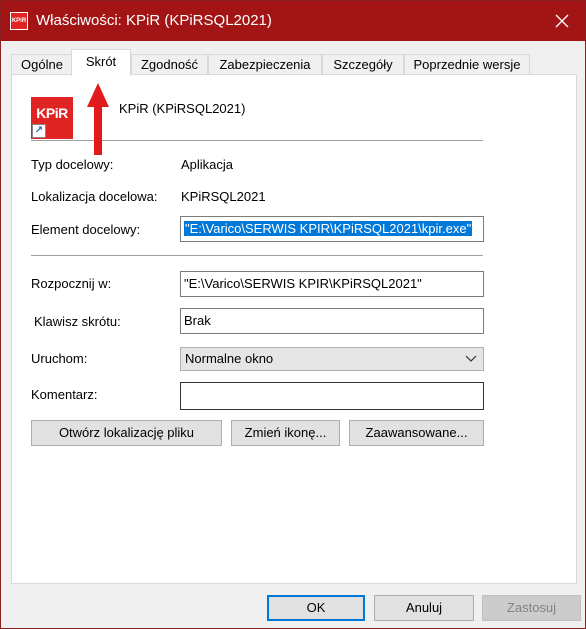 The width and height of the screenshot is (586, 629). What do you see at coordinates (293, 21) in the screenshot?
I see `title-bar: KPiR Właściwości: KPiR (KPiRSQL2021)` at bounding box center [293, 21].